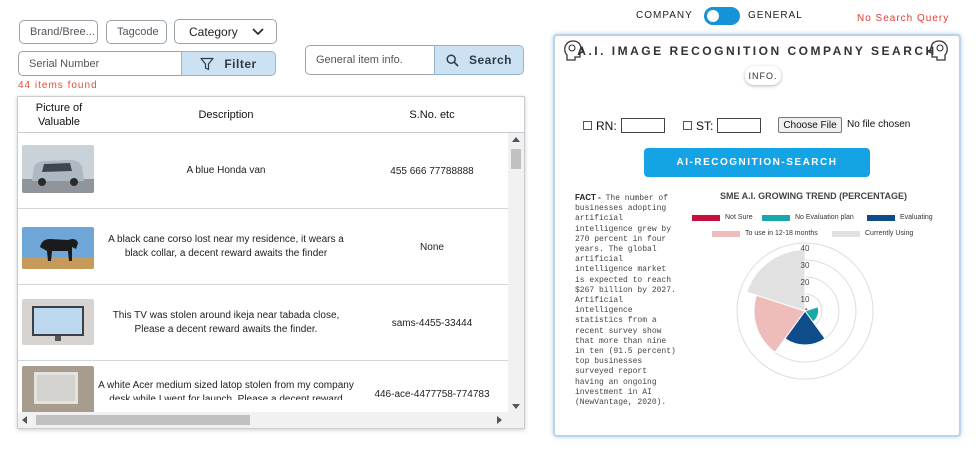 The width and height of the screenshot is (977, 458). I want to click on radial-tick-label: 20, so click(805, 282).